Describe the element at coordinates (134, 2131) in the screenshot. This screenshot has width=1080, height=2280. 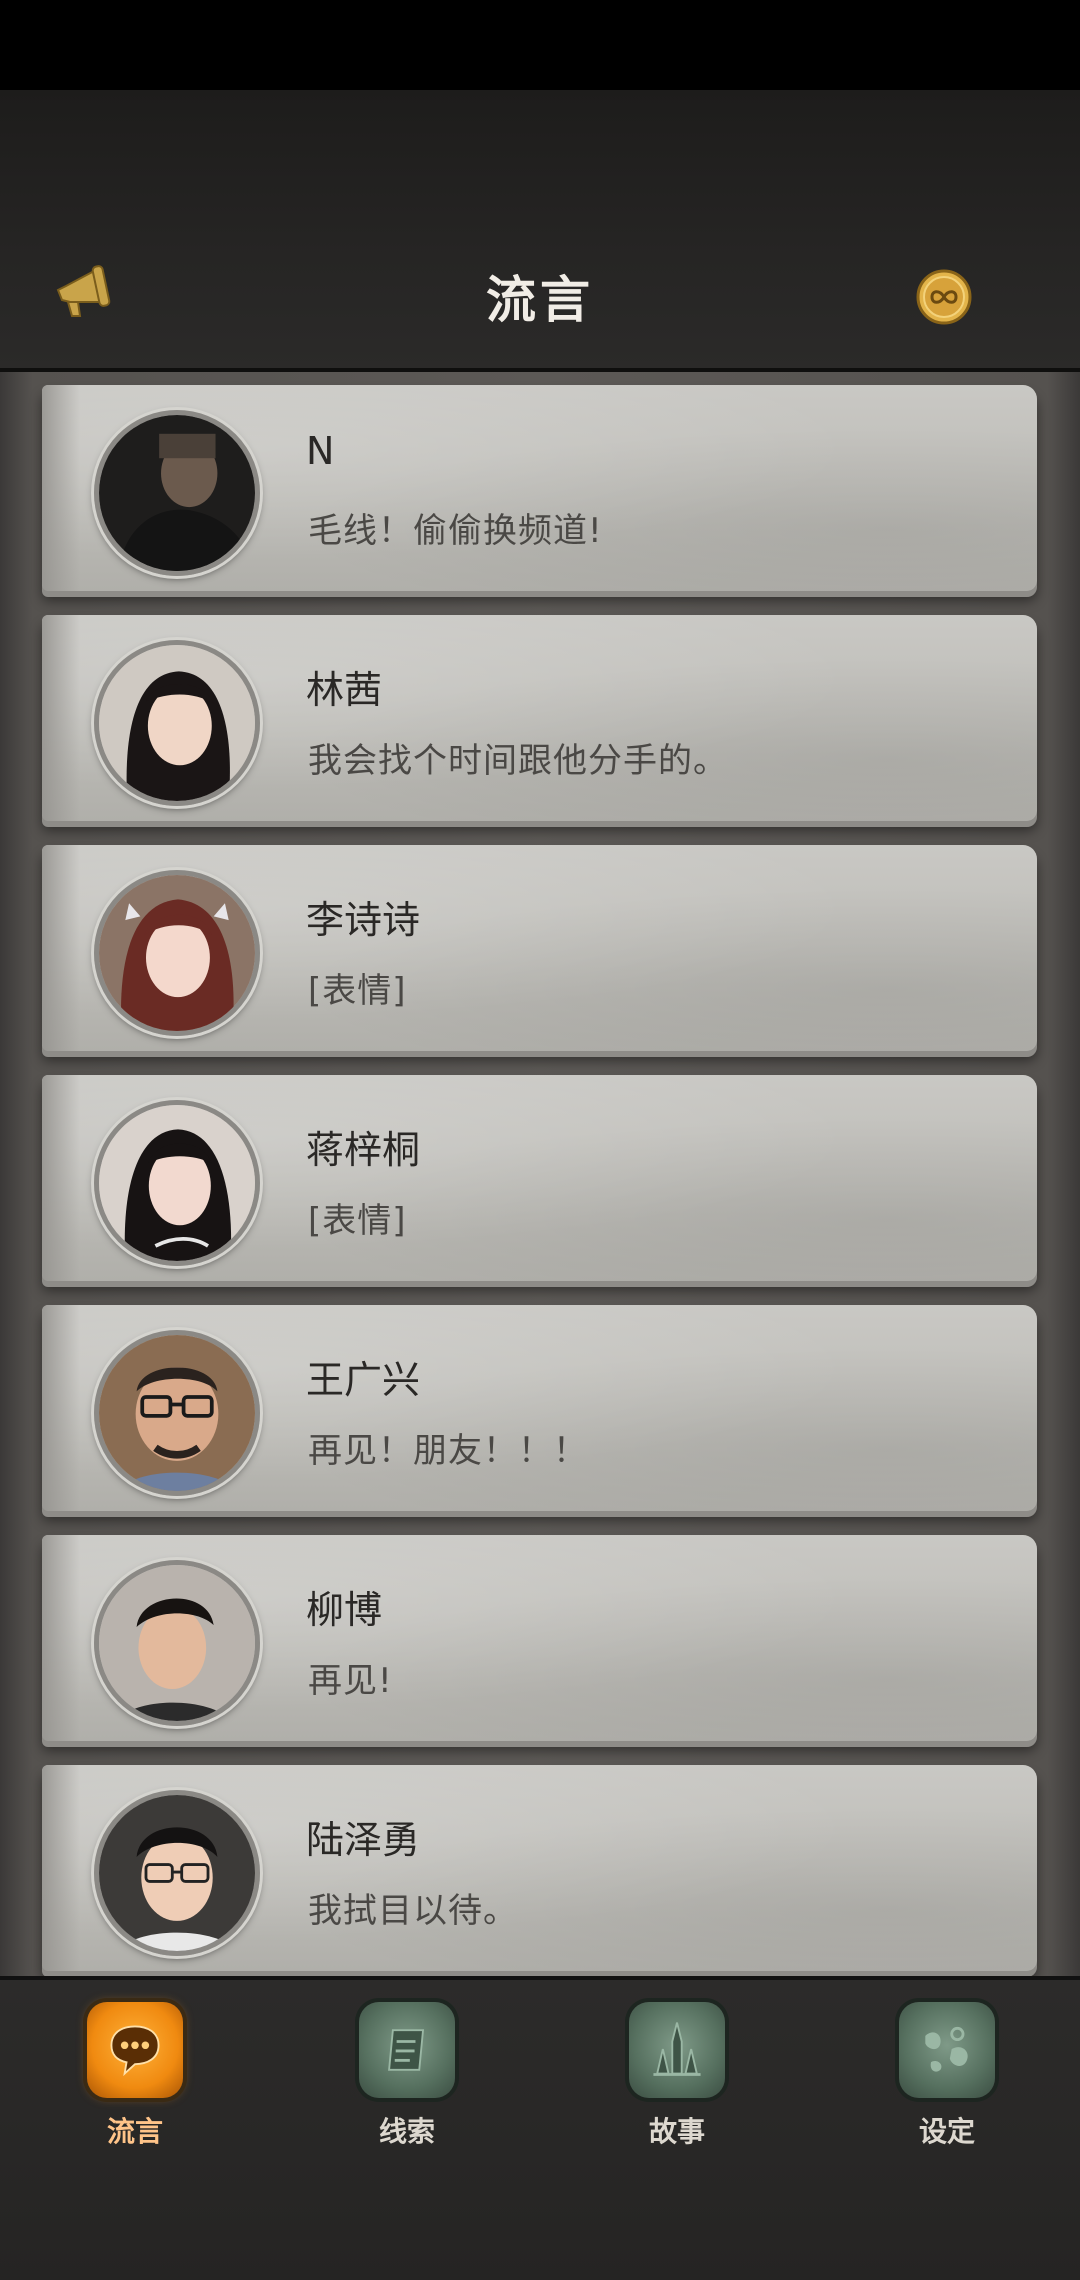
I see `tab-label: 流言` at that location.